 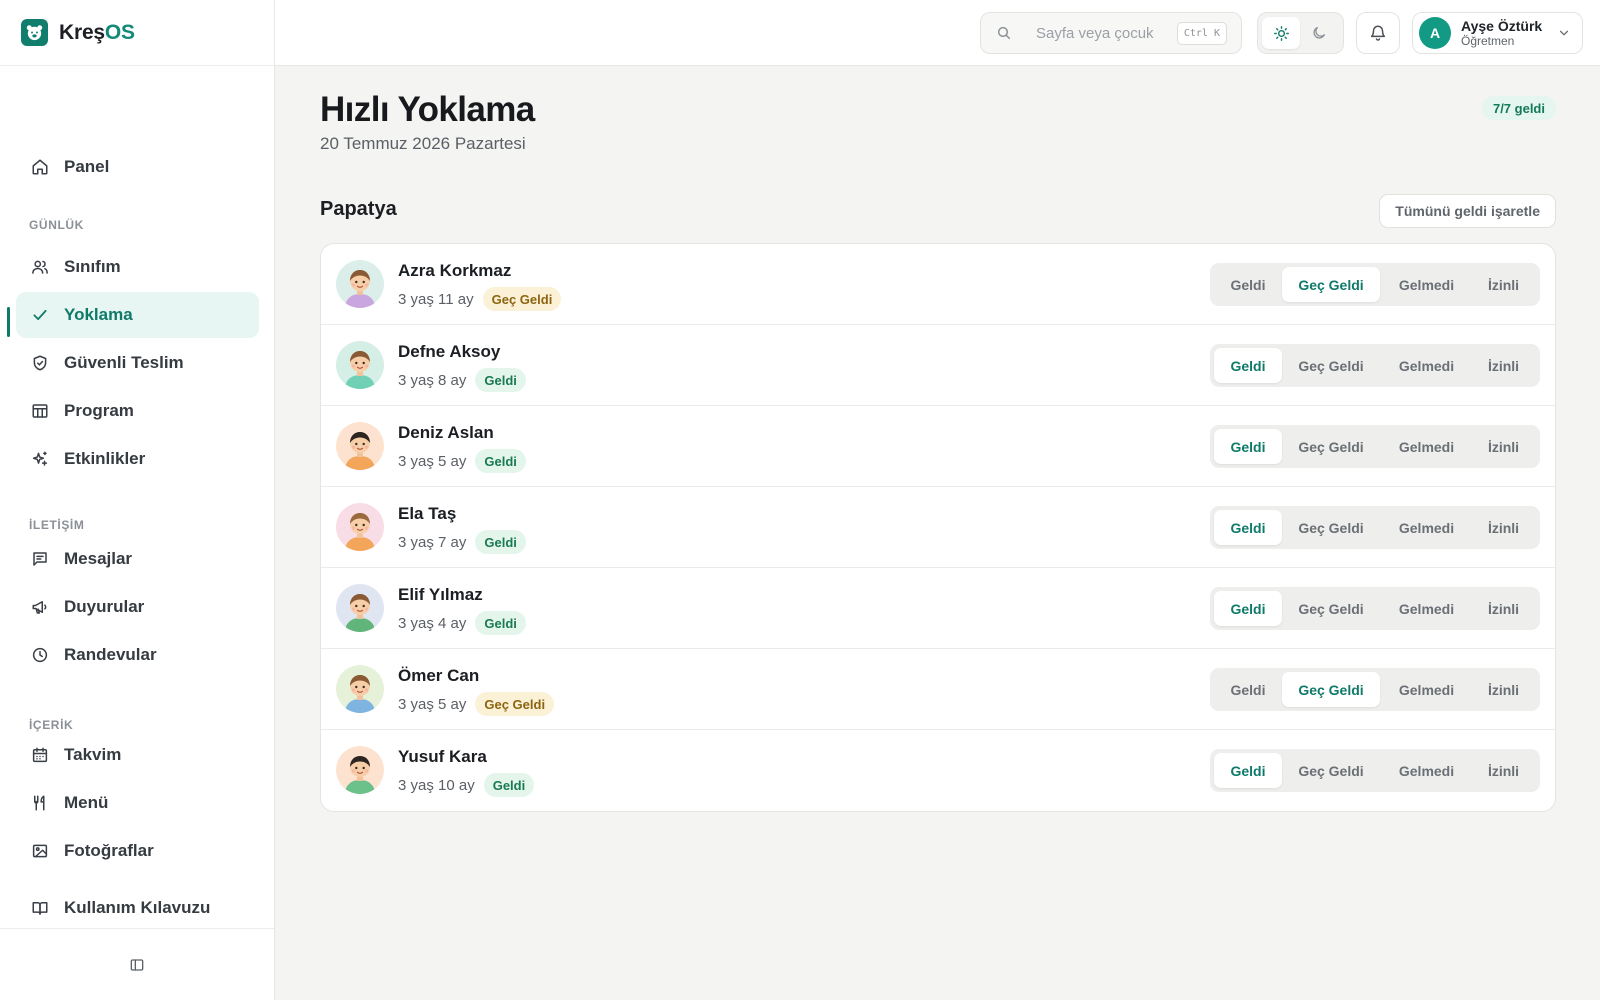 What do you see at coordinates (1281, 33) in the screenshot?
I see `sun-icon` at bounding box center [1281, 33].